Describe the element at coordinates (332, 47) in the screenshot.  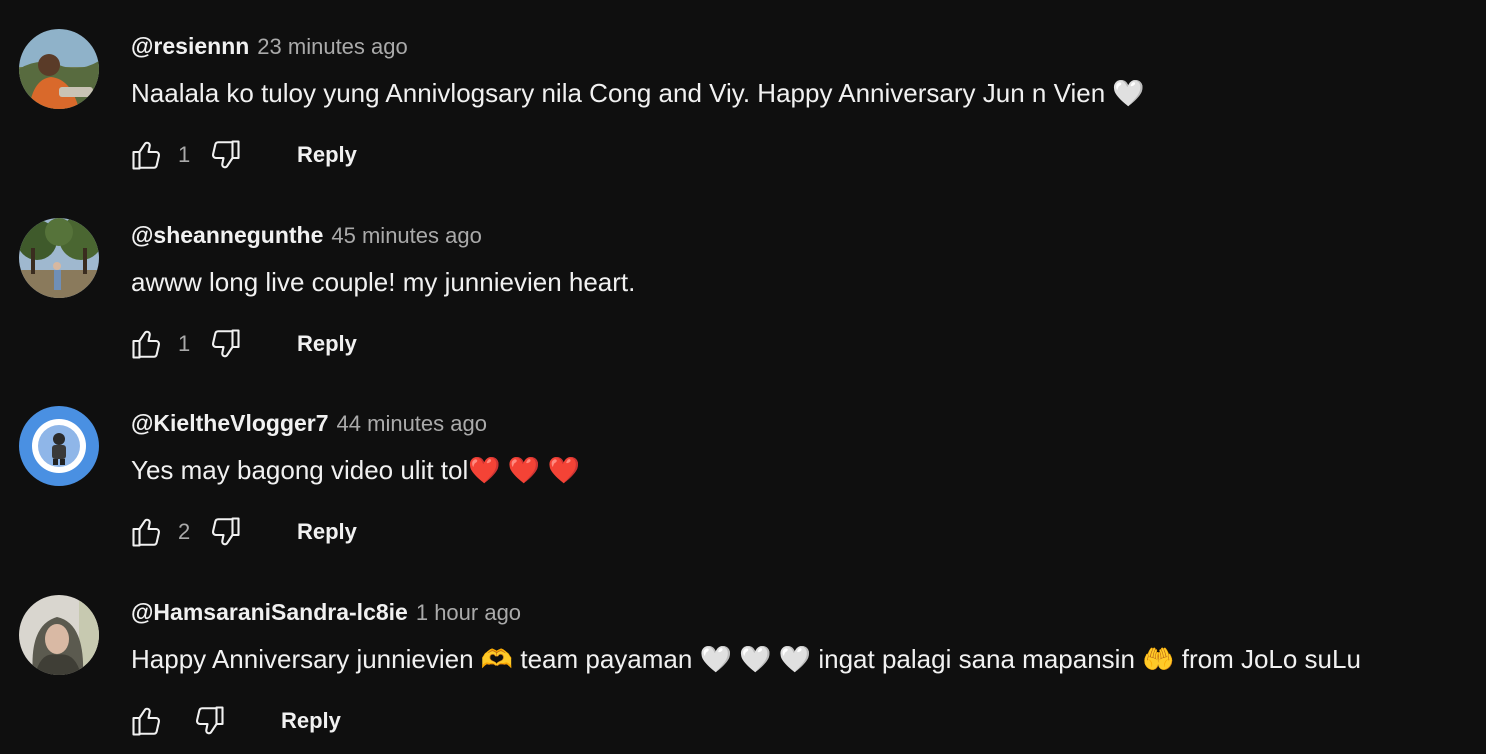
I see `comment-timestamp: 23 minutes ago` at that location.